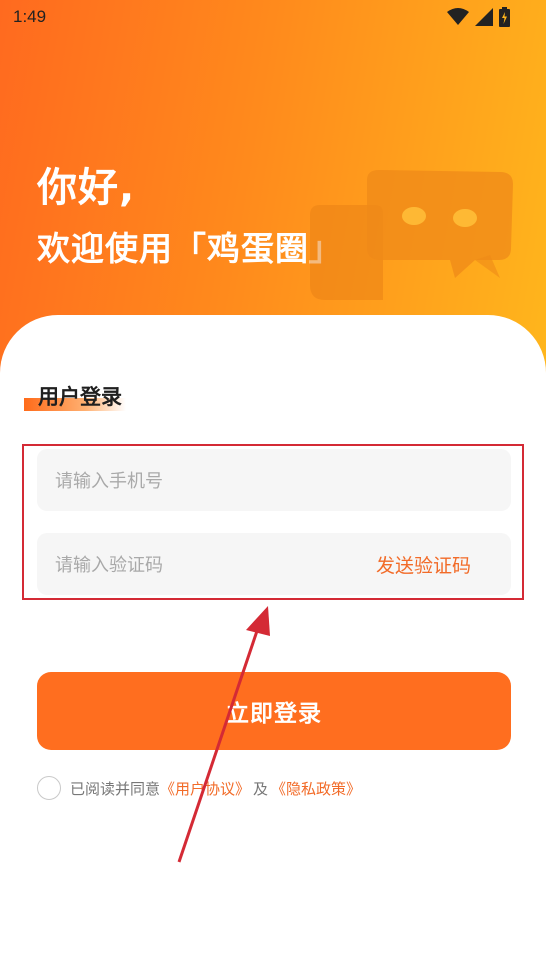 The image size is (546, 971). Describe the element at coordinates (484, 17) in the screenshot. I see `cellular-signal-icon` at that location.